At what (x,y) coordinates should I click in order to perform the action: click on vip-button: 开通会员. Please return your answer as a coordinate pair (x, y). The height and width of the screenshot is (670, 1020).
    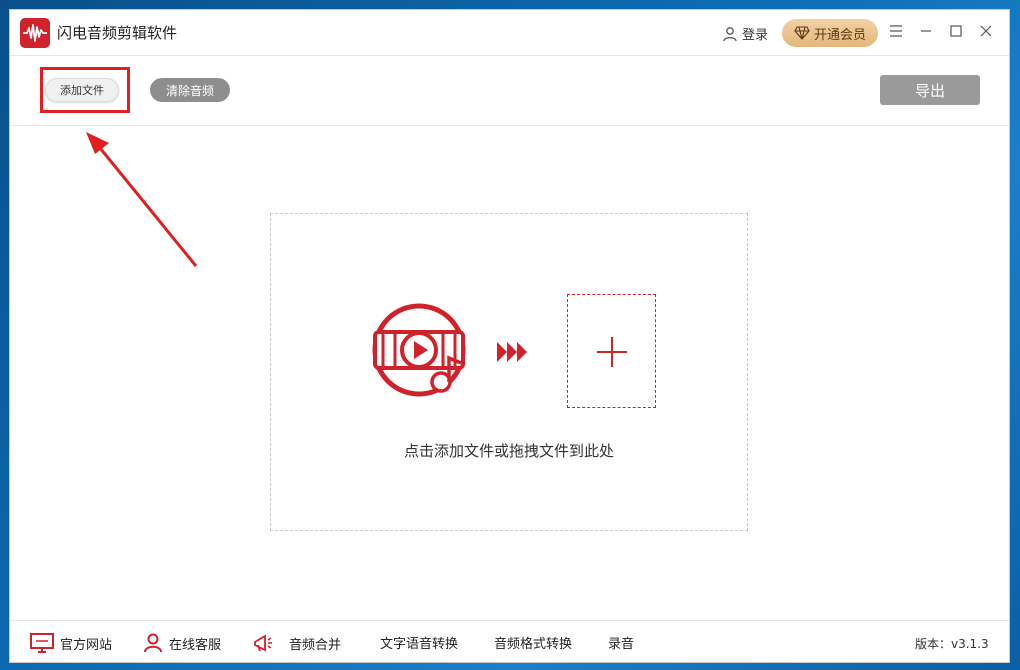
    Looking at the image, I should click on (830, 33).